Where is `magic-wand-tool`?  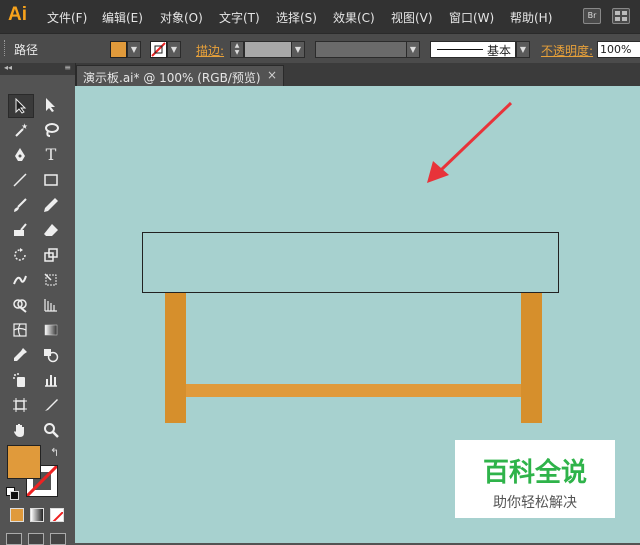 magic-wand-tool is located at coordinates (20, 130).